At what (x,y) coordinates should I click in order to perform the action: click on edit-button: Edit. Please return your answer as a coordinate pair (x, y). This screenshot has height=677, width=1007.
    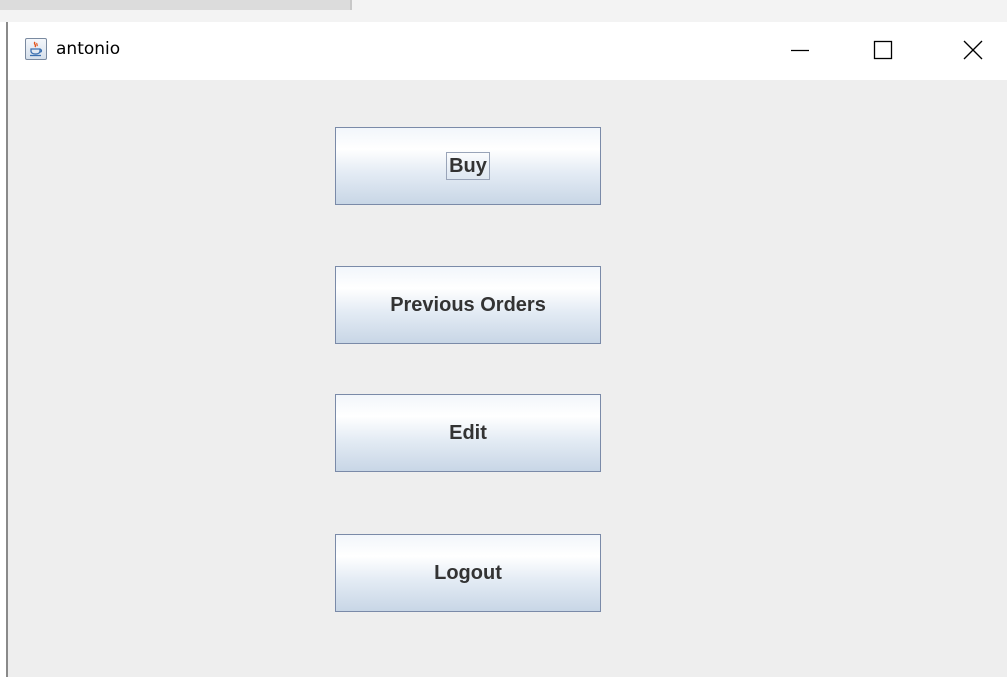
    Looking at the image, I should click on (468, 433).